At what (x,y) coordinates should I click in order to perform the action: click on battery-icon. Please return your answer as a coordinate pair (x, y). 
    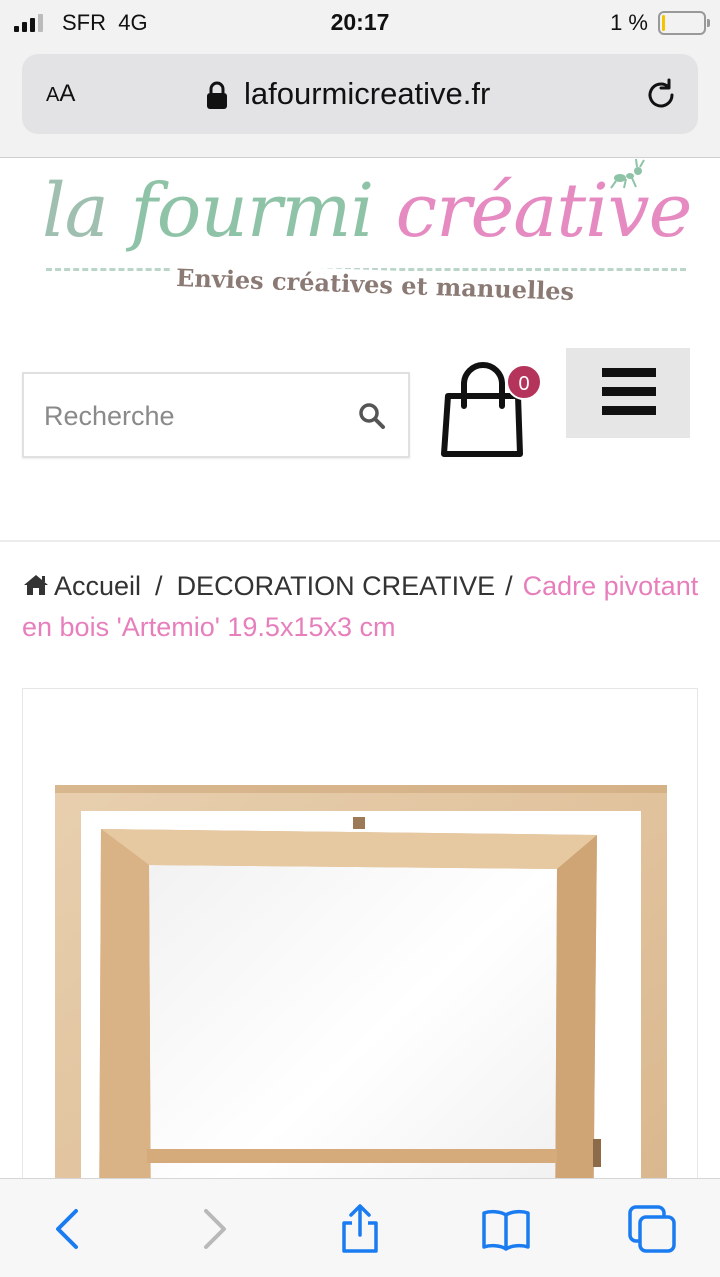
    Looking at the image, I should click on (684, 23).